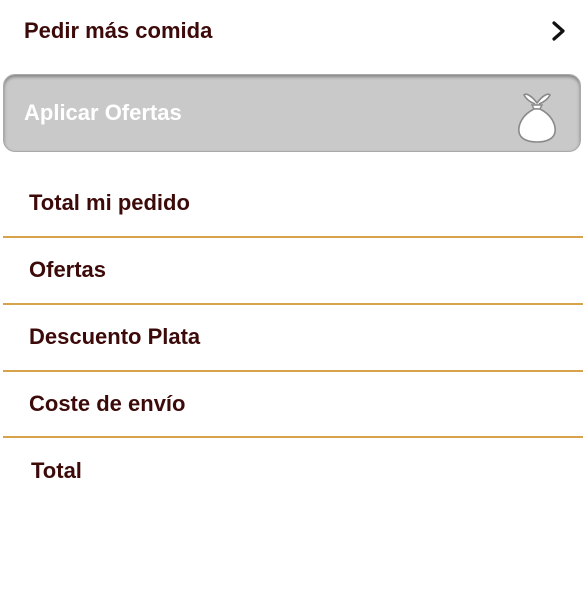 The image size is (586, 596). I want to click on bag-icon, so click(537, 118).